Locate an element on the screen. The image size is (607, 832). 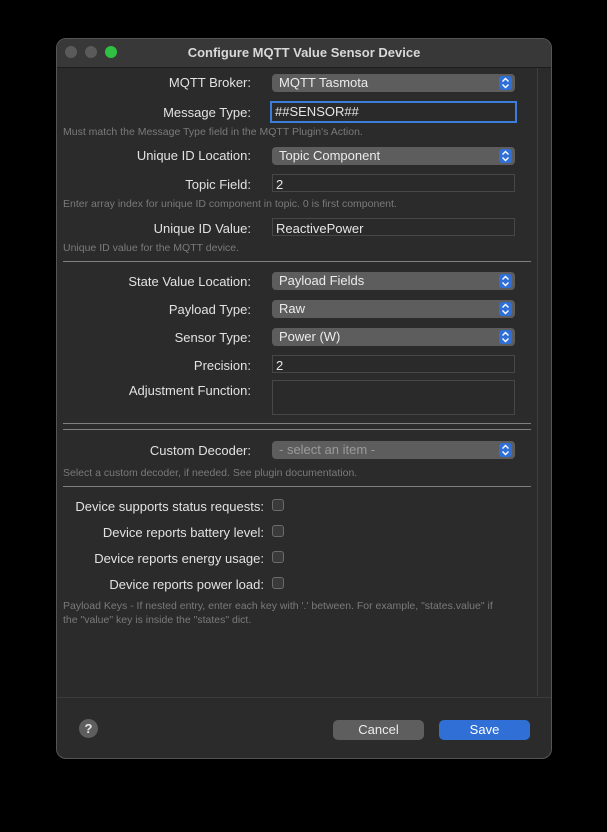
custom-decoder-value: - select an item - is located at coordinates (327, 449).